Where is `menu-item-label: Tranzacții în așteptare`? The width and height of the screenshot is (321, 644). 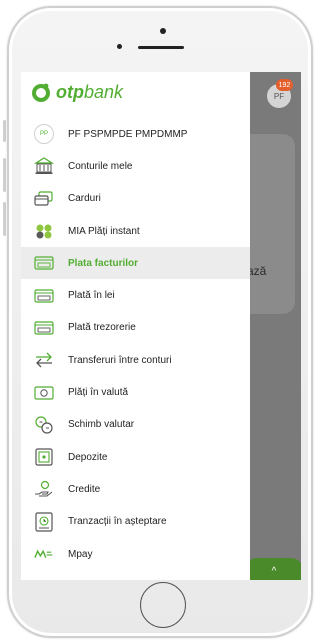
menu-item-label: Tranzacții în așteptare is located at coordinates (117, 522).